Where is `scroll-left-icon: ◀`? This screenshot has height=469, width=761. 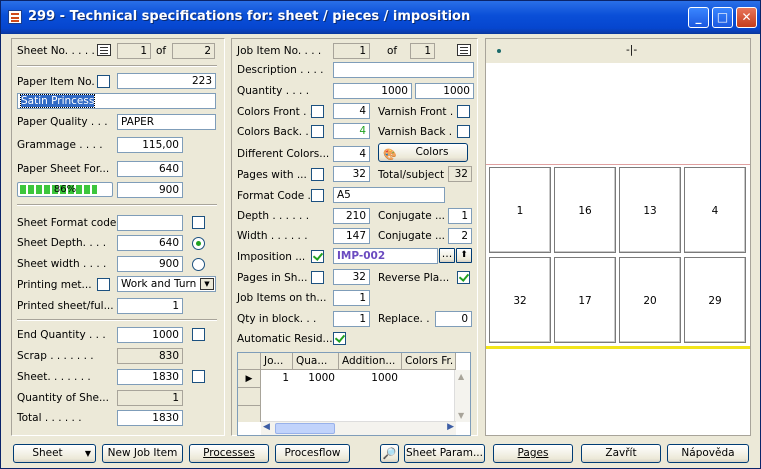
scroll-left-icon: ◀ is located at coordinates (266, 427).